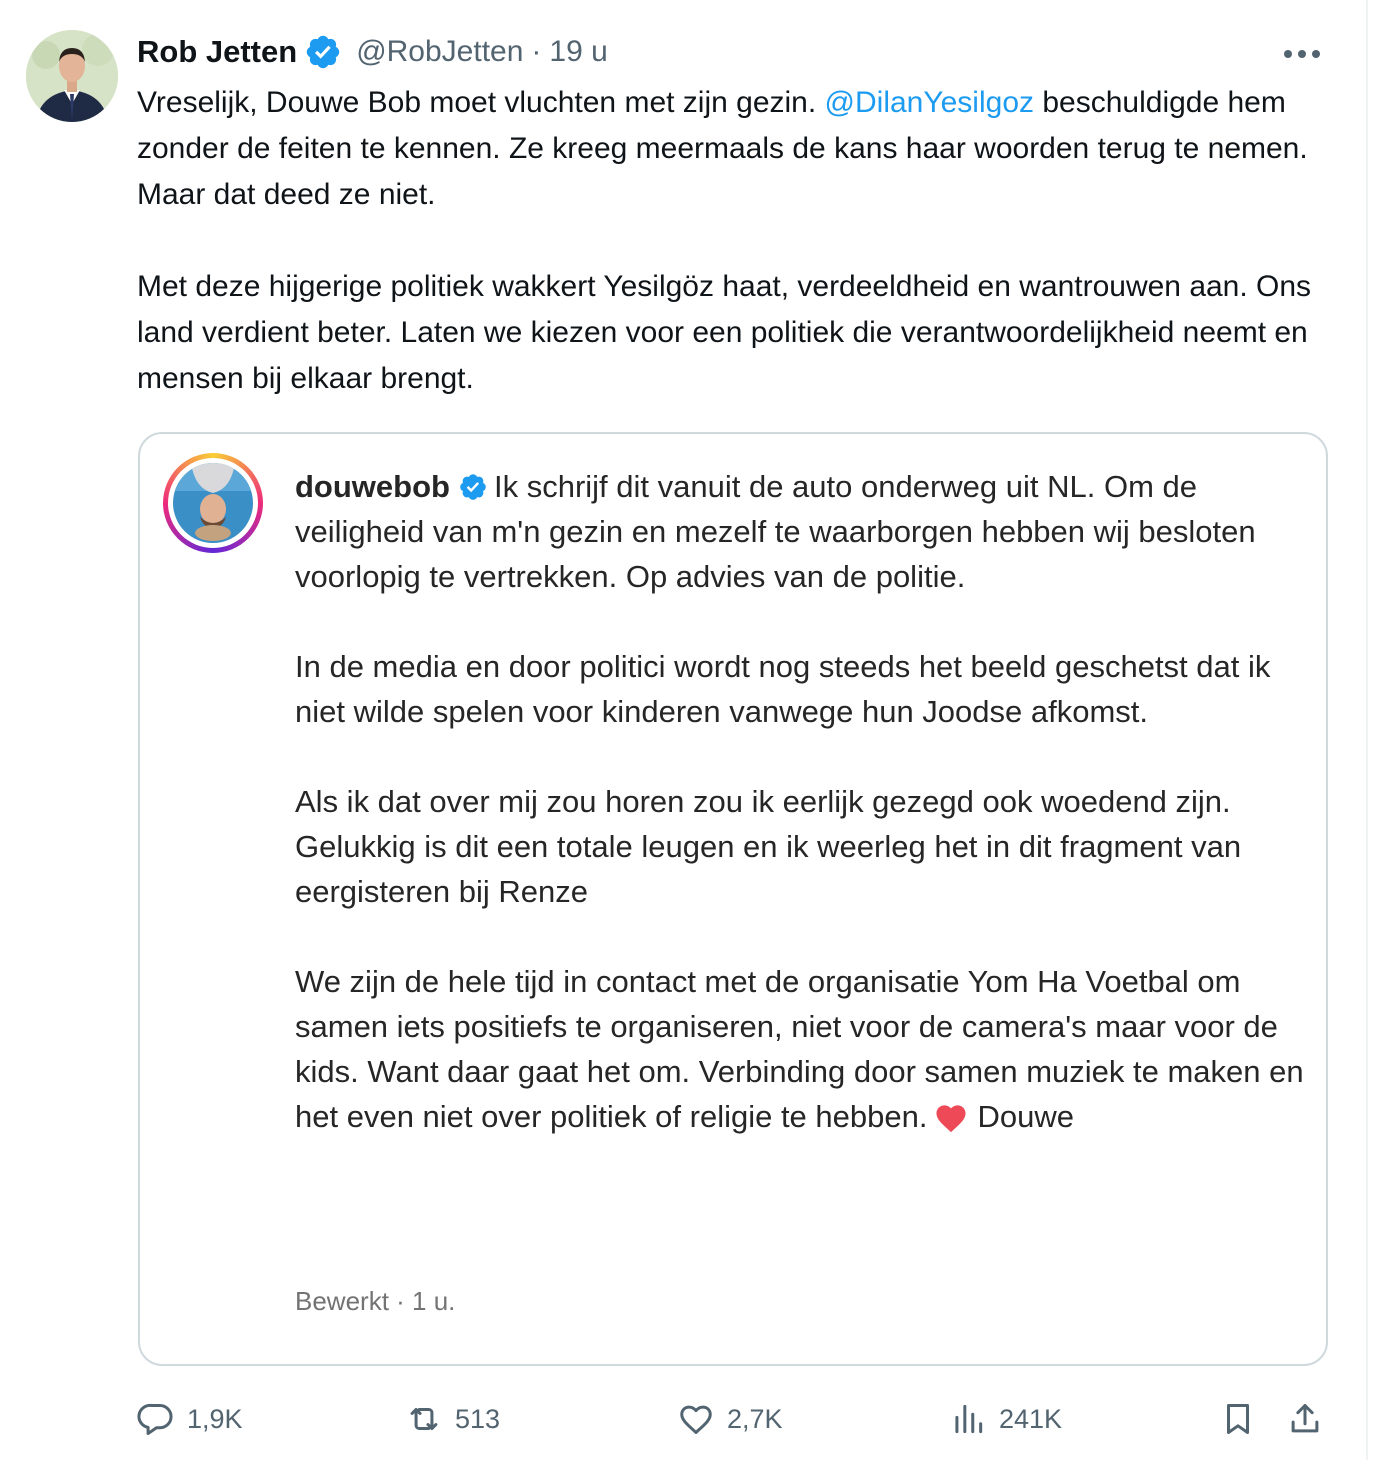 This screenshot has height=1460, width=1376. Describe the element at coordinates (478, 1418) in the screenshot. I see `repost-count: 513` at that location.